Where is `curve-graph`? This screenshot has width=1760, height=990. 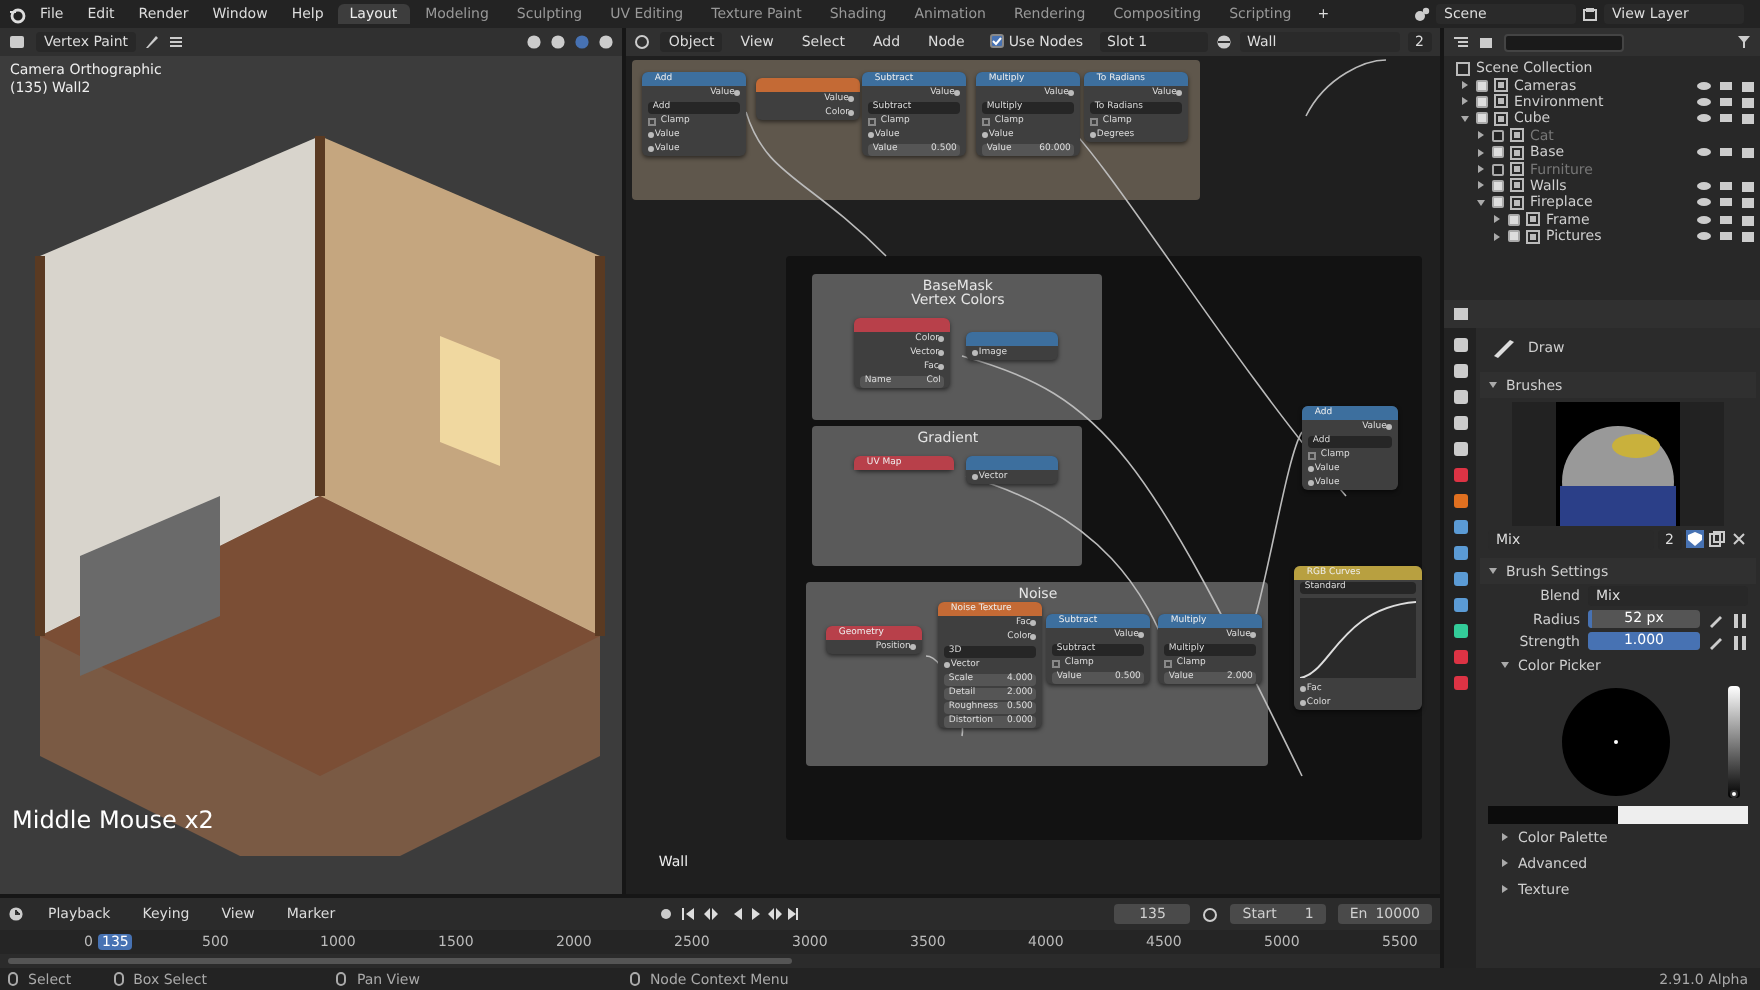
curve-graph is located at coordinates (1358, 638).